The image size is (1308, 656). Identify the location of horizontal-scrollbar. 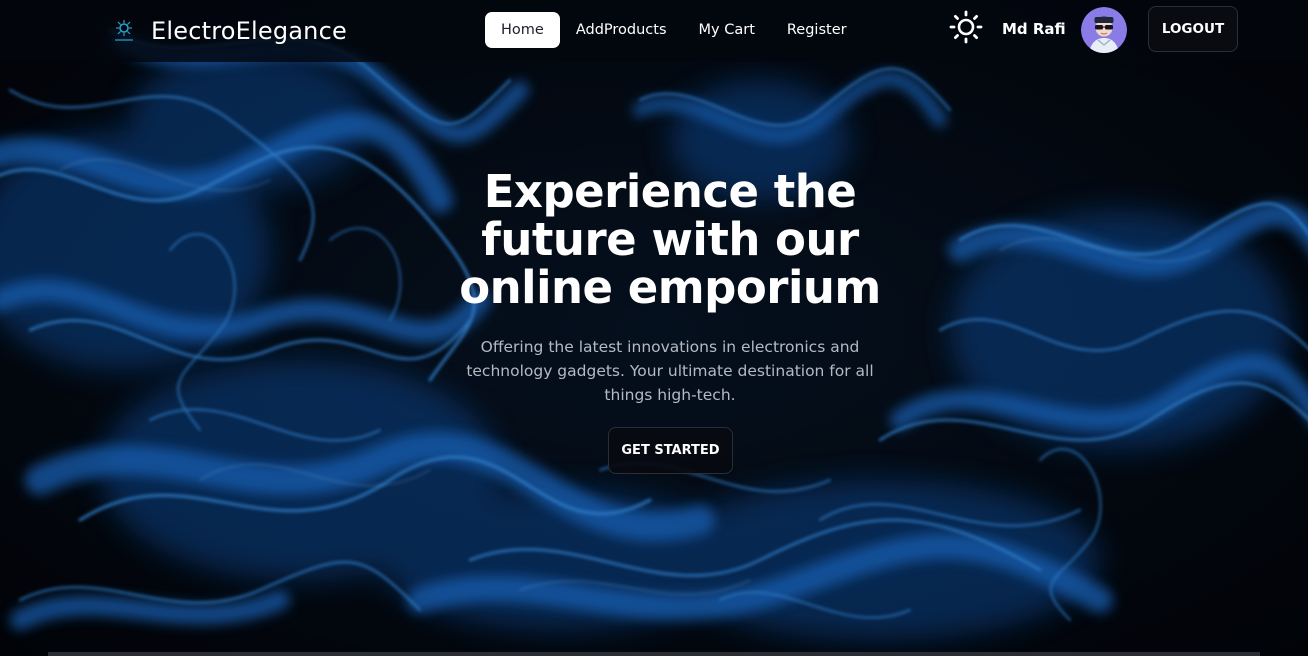
(654, 654).